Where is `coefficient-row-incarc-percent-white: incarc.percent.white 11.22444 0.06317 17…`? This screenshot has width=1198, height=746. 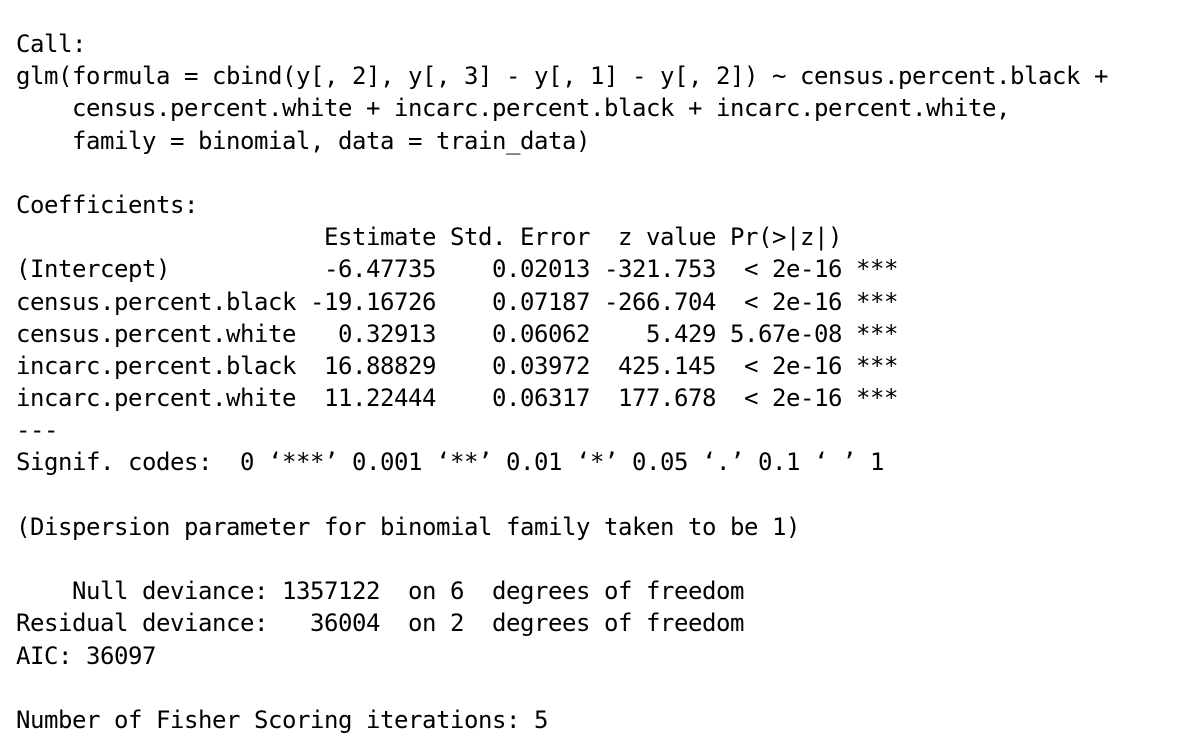 coefficient-row-incarc-percent-white: incarc.percent.white 11.22444 0.06317 17… is located at coordinates (457, 398).